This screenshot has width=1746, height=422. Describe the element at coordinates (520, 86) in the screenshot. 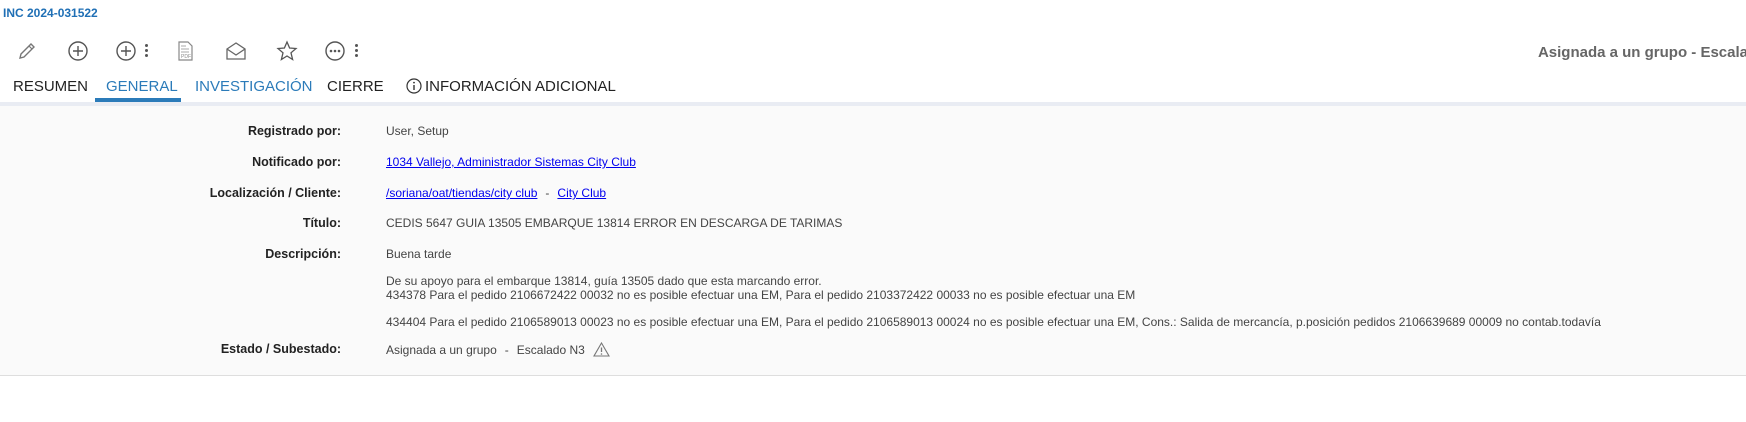

I see `tab-informacion-adicional-label: INFORMACIÓN ADICIONAL` at that location.